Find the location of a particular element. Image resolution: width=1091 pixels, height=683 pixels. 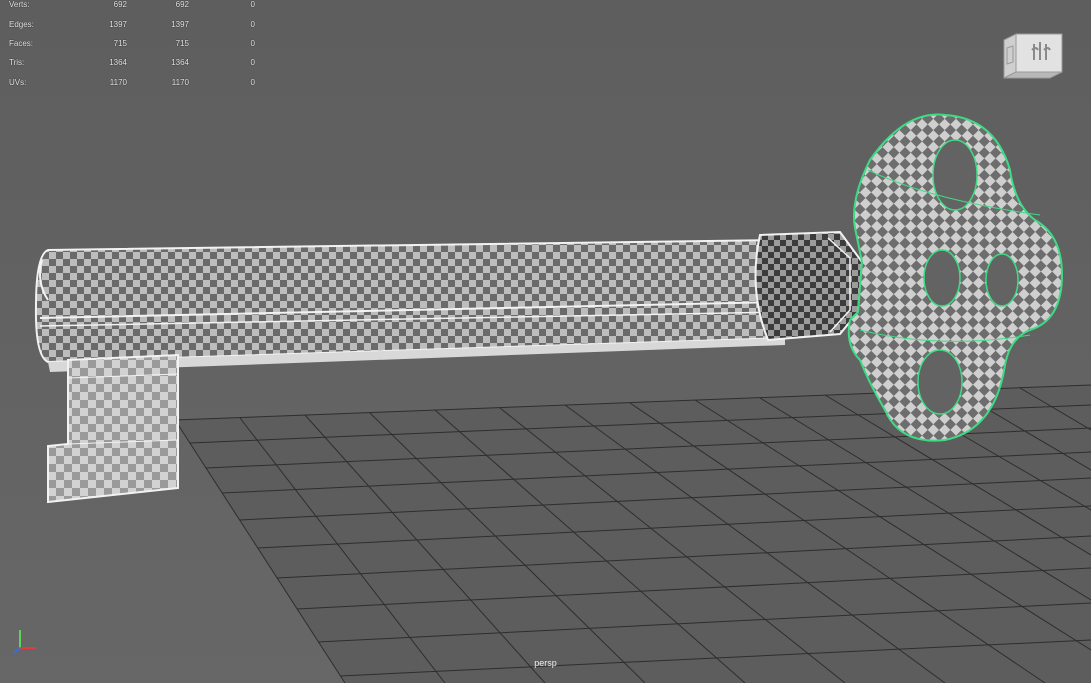

hud-label: Tris: is located at coordinates (17, 63).